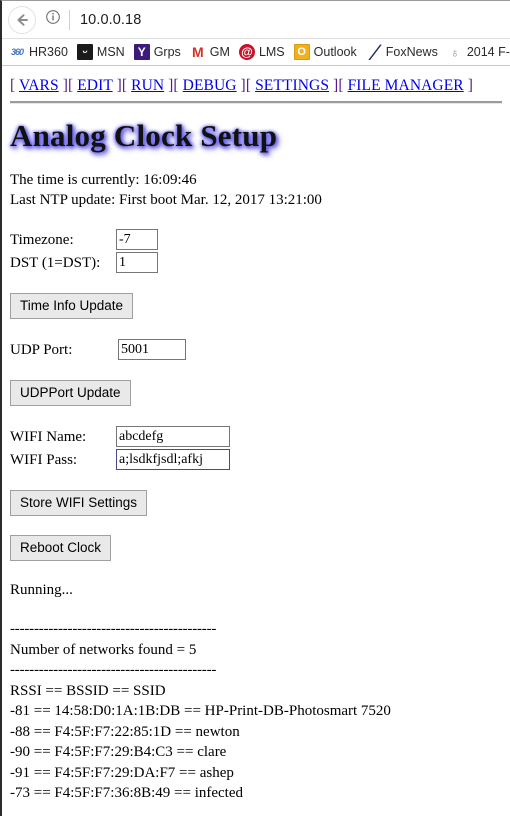 This screenshot has height=816, width=510. Describe the element at coordinates (256, 239) in the screenshot. I see `timezone-row: Timezone:` at that location.